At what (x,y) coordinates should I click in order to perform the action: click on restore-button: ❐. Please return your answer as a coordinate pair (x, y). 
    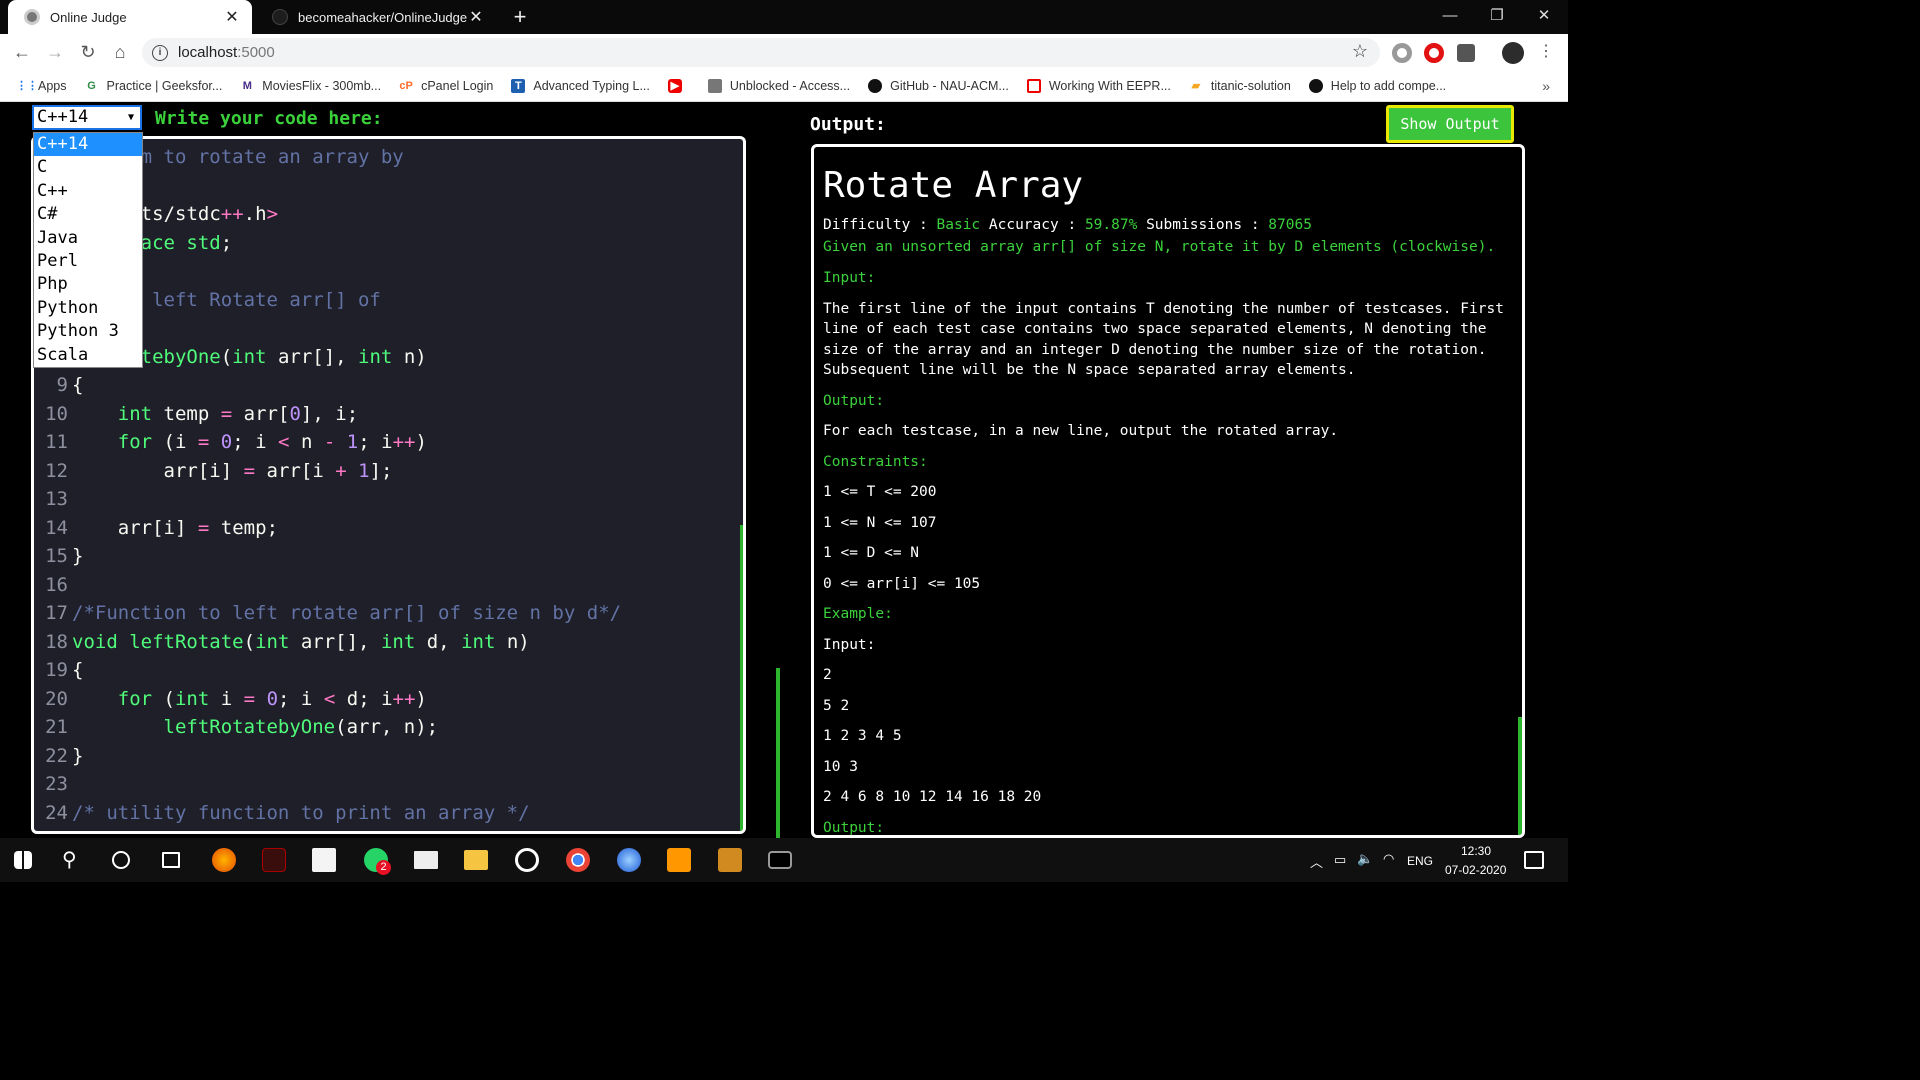
    Looking at the image, I should click on (1497, 16).